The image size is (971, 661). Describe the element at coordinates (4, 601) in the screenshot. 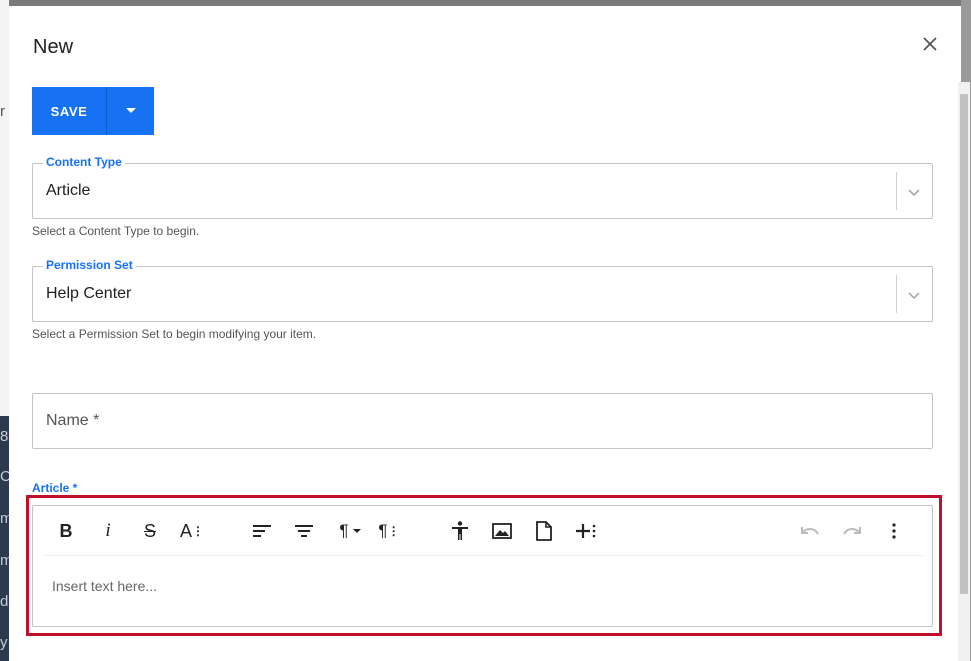

I see `background-text: d` at that location.